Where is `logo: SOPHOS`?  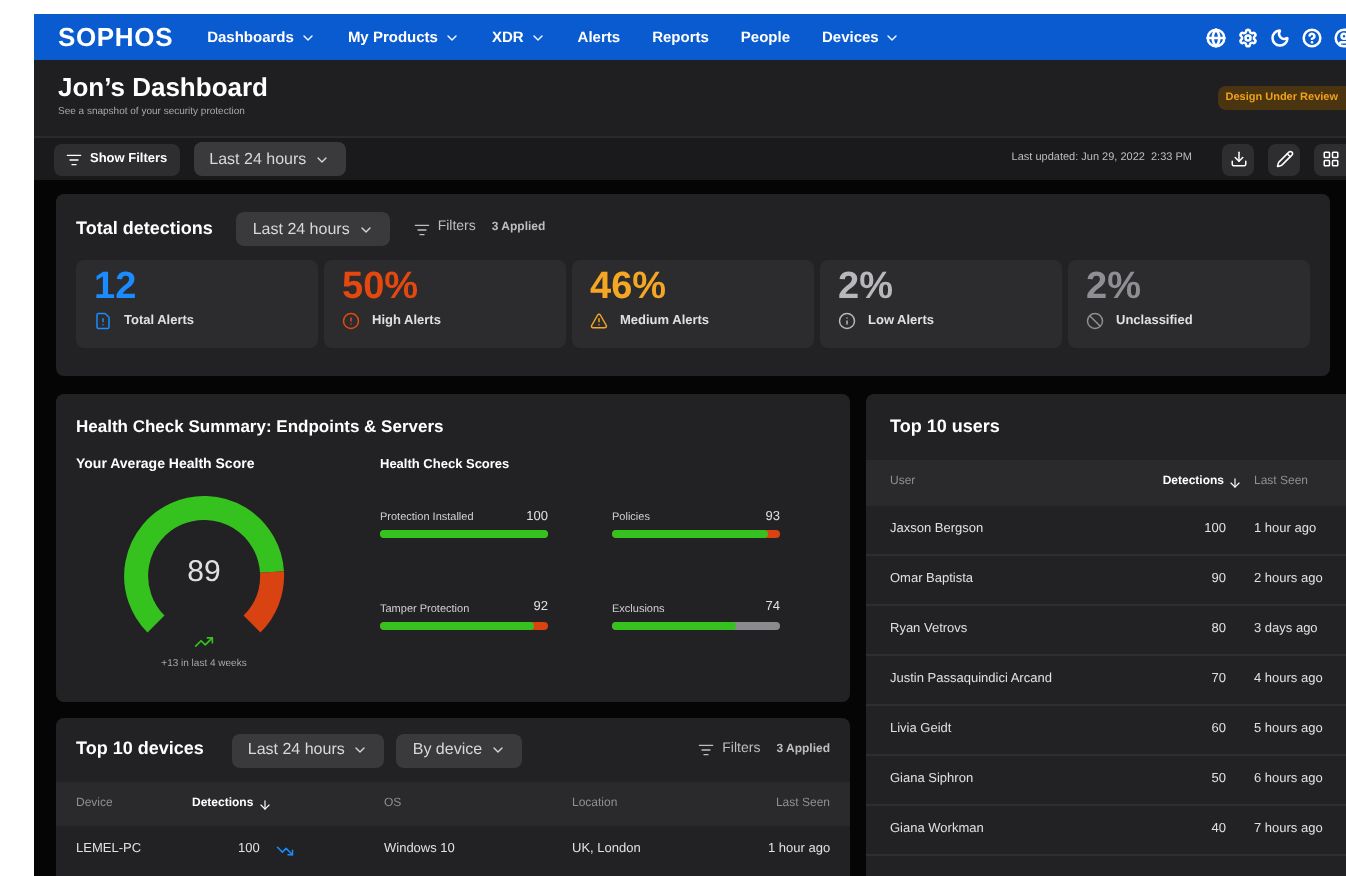
logo: SOPHOS is located at coordinates (116, 37).